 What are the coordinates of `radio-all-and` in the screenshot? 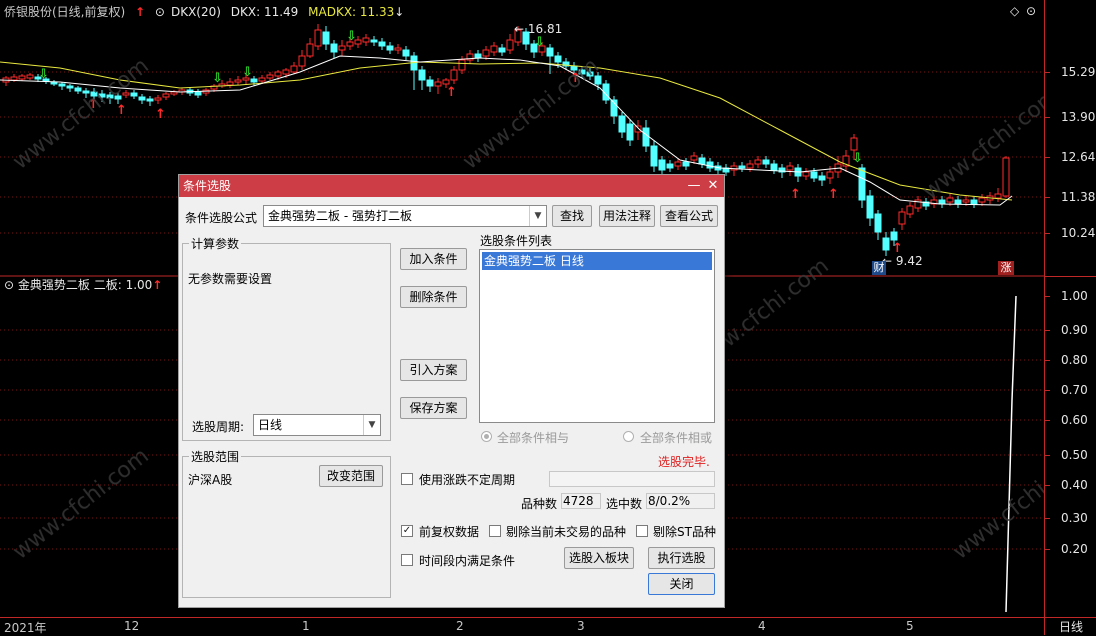 It's located at (486, 436).